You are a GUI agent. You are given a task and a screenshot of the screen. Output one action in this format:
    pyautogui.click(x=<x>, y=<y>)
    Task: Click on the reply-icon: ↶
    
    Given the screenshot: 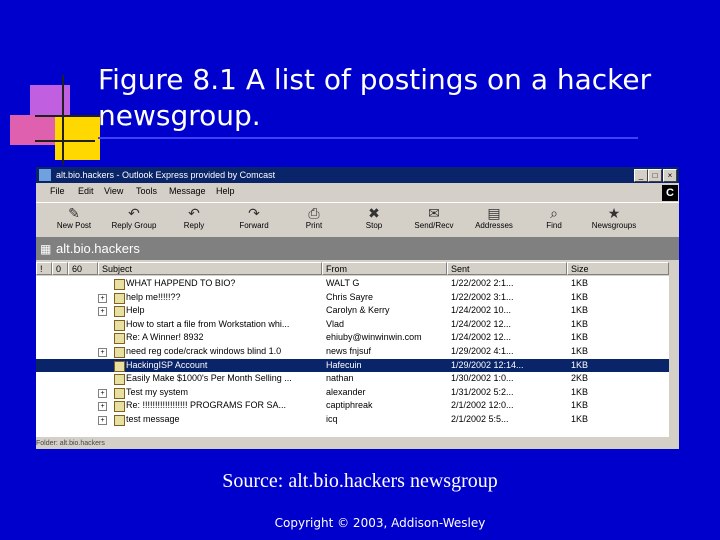 What is the action you would take?
    pyautogui.click(x=194, y=213)
    